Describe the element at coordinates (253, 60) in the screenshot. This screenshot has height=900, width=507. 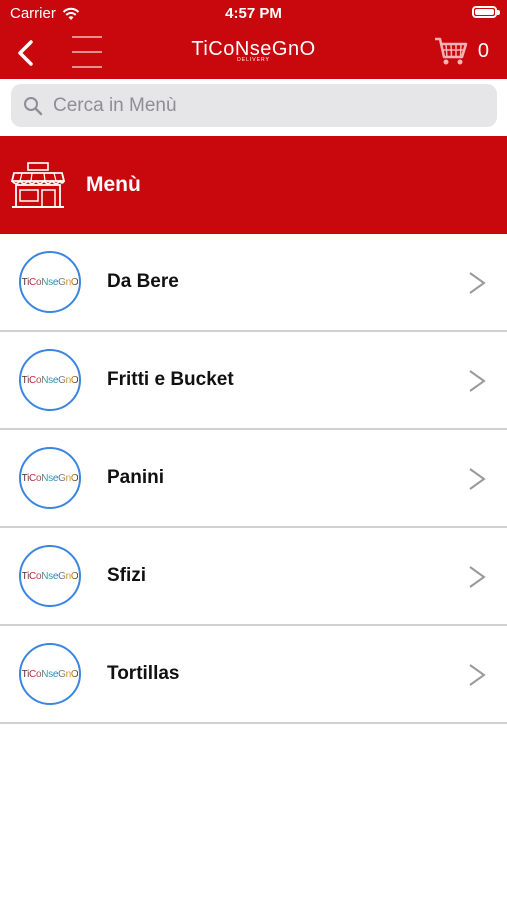
I see `brand-subtitle: DELIVERY` at that location.